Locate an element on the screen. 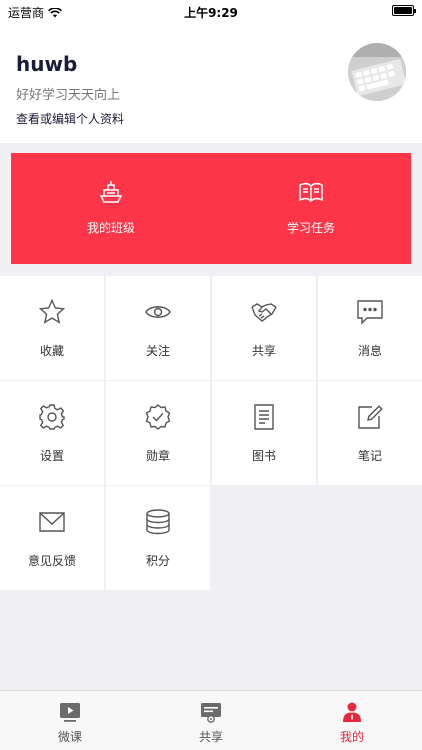 The height and width of the screenshot is (750, 422). message-icon is located at coordinates (370, 312).